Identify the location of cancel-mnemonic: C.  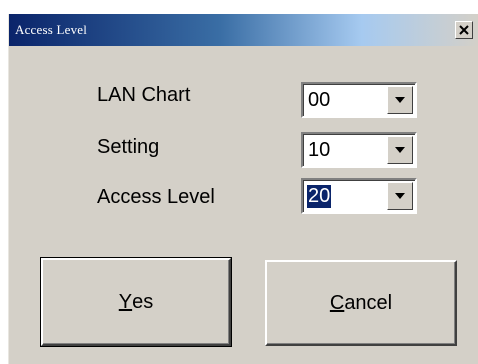
(337, 302).